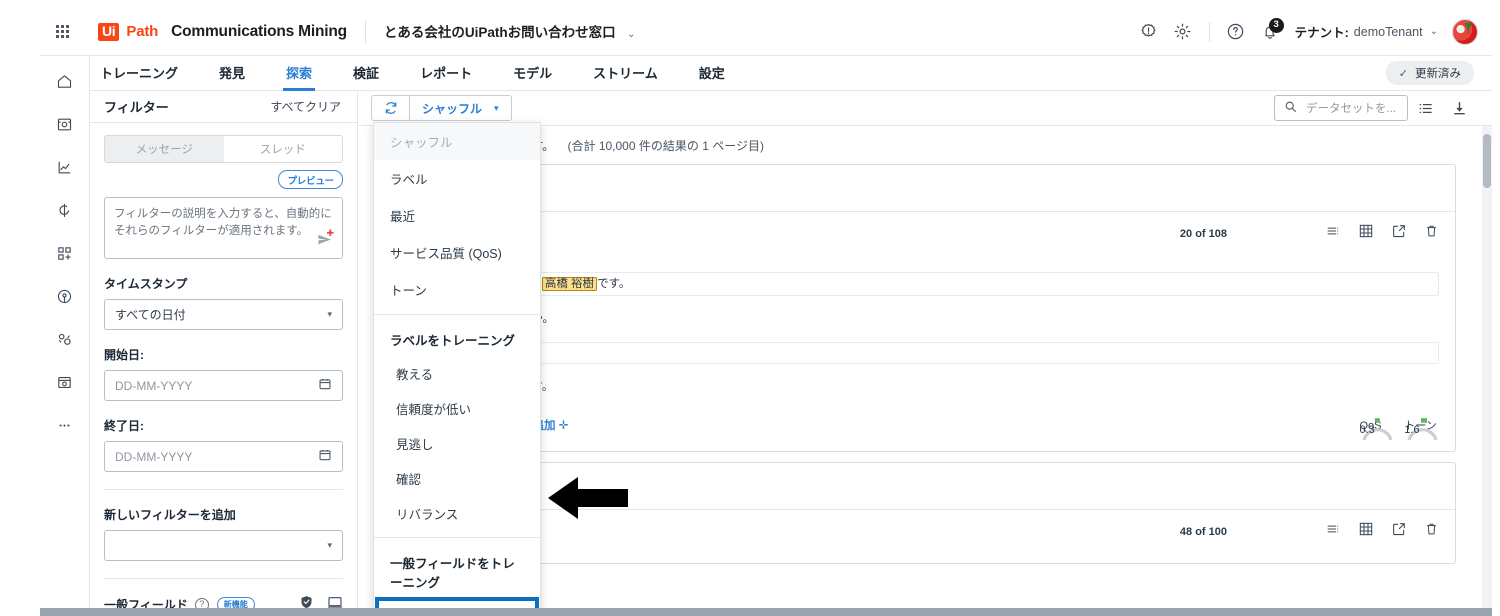 This screenshot has width=1500, height=616. What do you see at coordinates (457, 513) in the screenshot?
I see `menu-item-rebalance: リバランス` at bounding box center [457, 513].